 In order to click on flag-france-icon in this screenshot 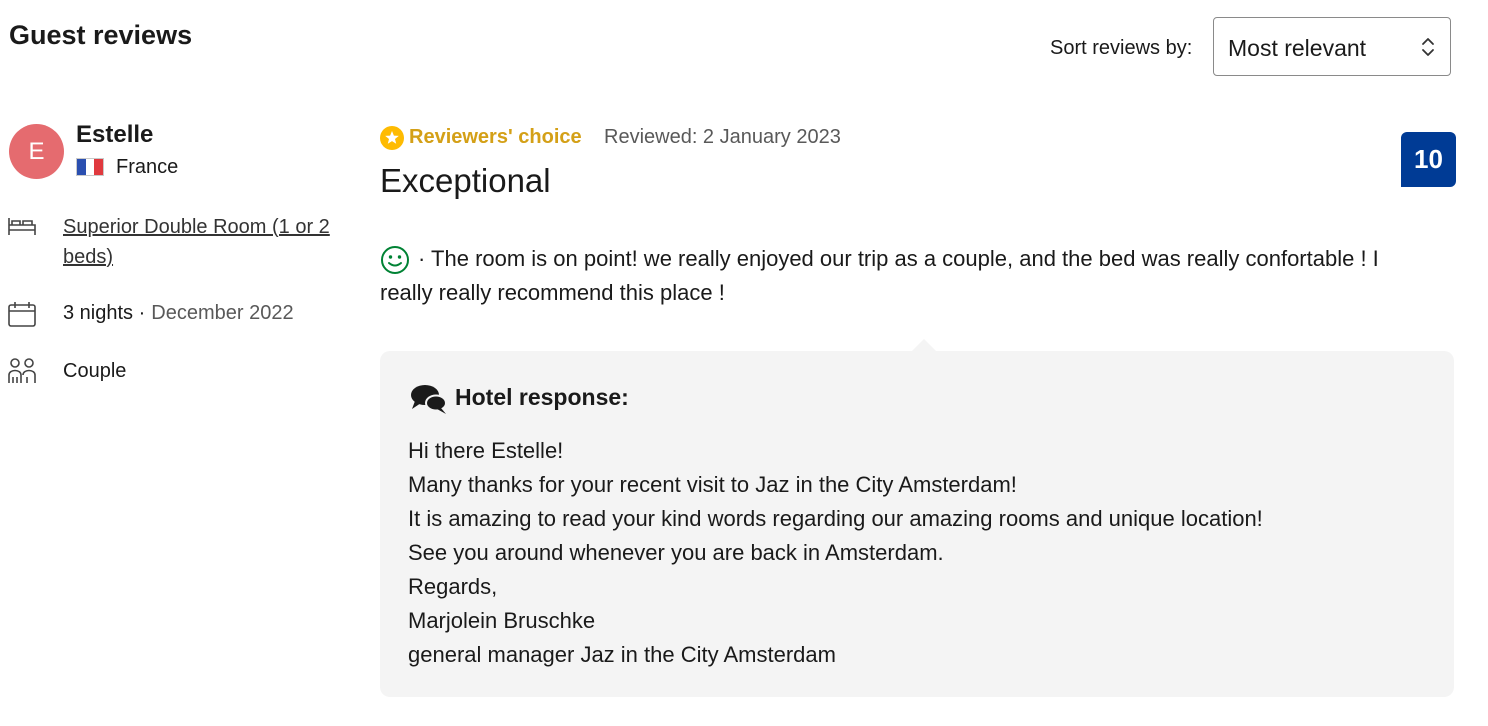, I will do `click(90, 167)`.